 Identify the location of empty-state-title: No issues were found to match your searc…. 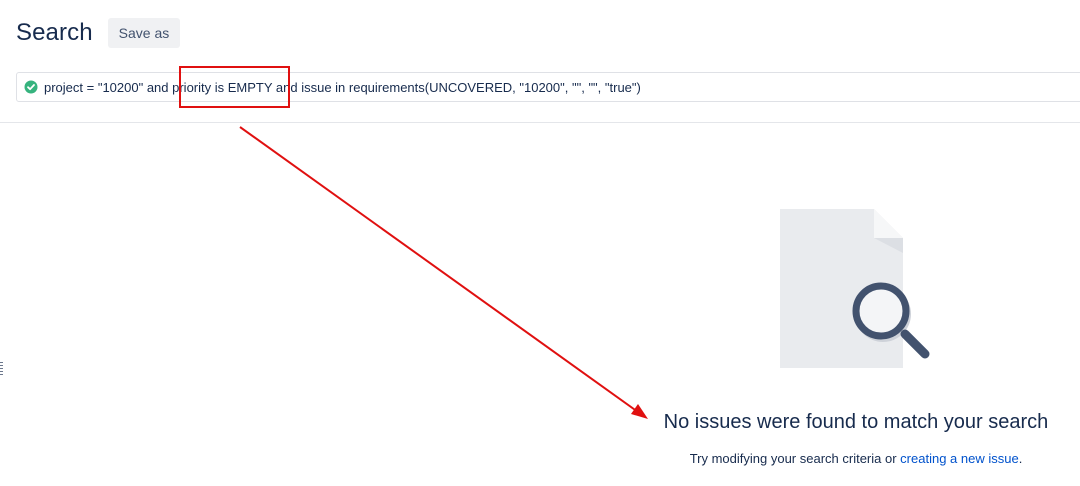
(856, 422).